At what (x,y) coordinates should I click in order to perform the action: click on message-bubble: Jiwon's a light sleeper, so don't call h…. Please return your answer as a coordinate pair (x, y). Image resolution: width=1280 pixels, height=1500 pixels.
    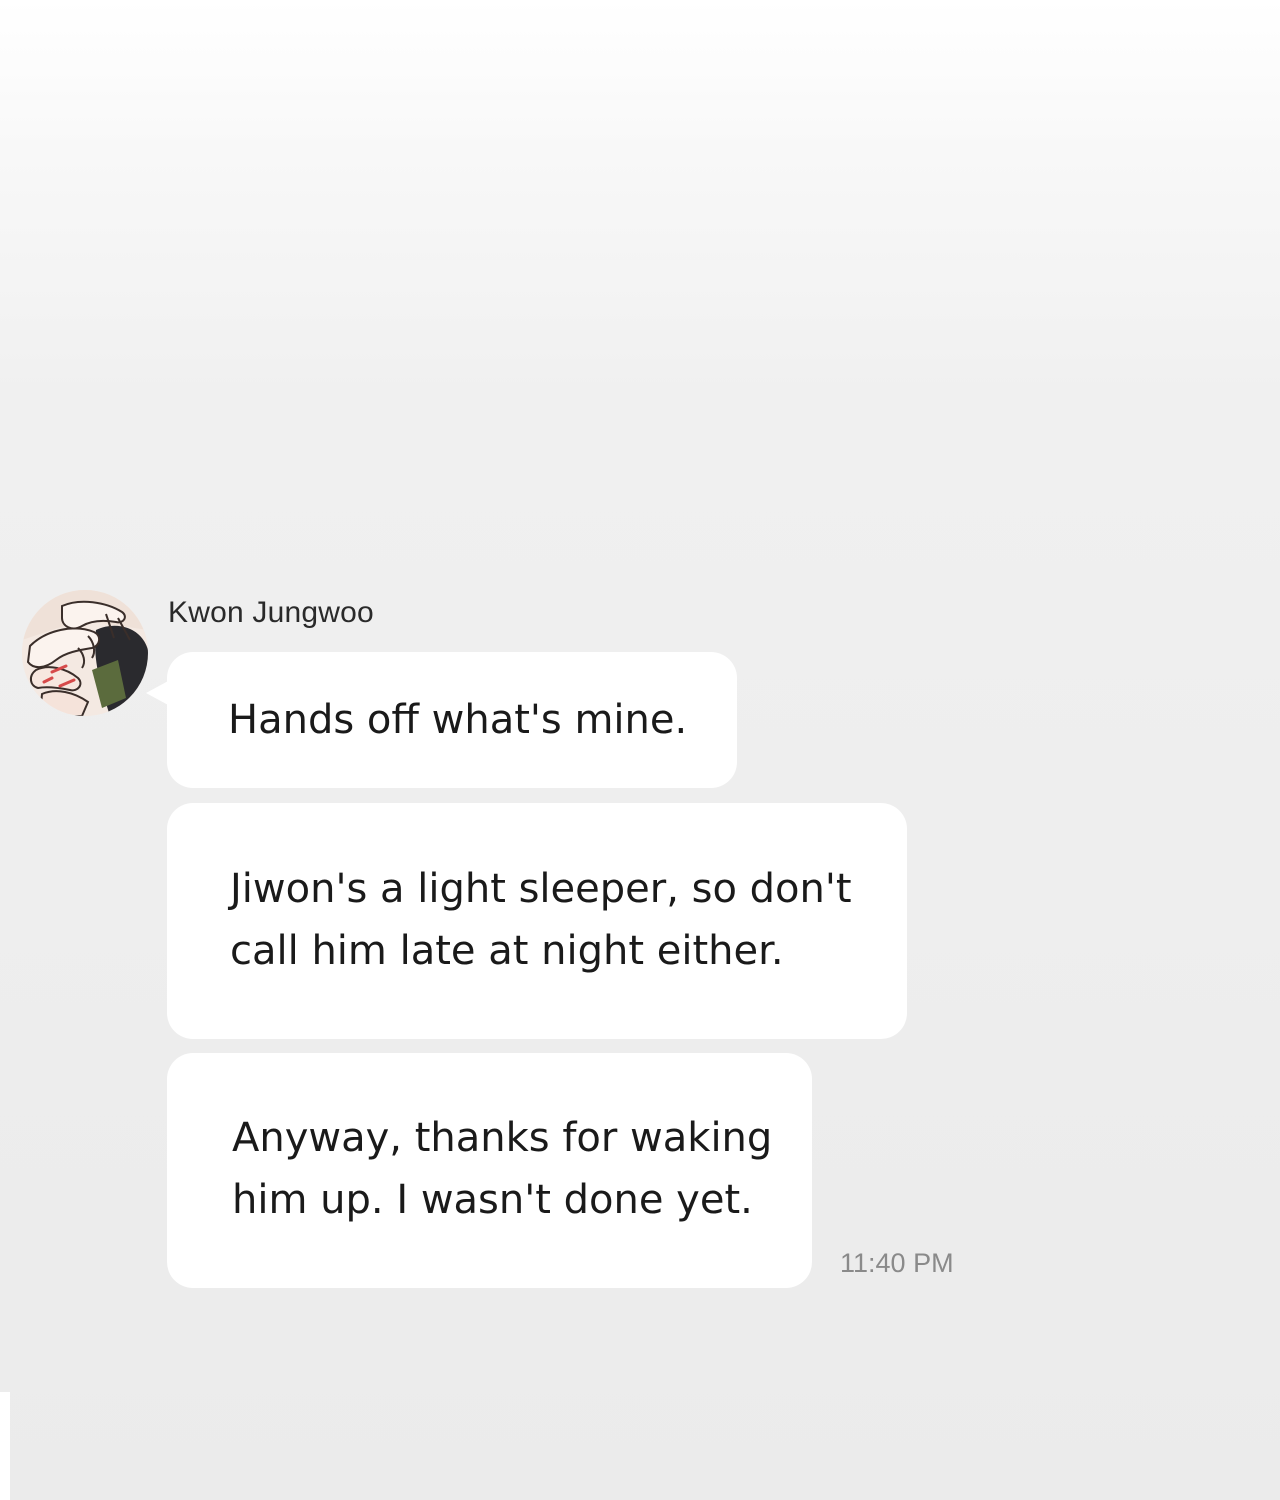
    Looking at the image, I should click on (537, 921).